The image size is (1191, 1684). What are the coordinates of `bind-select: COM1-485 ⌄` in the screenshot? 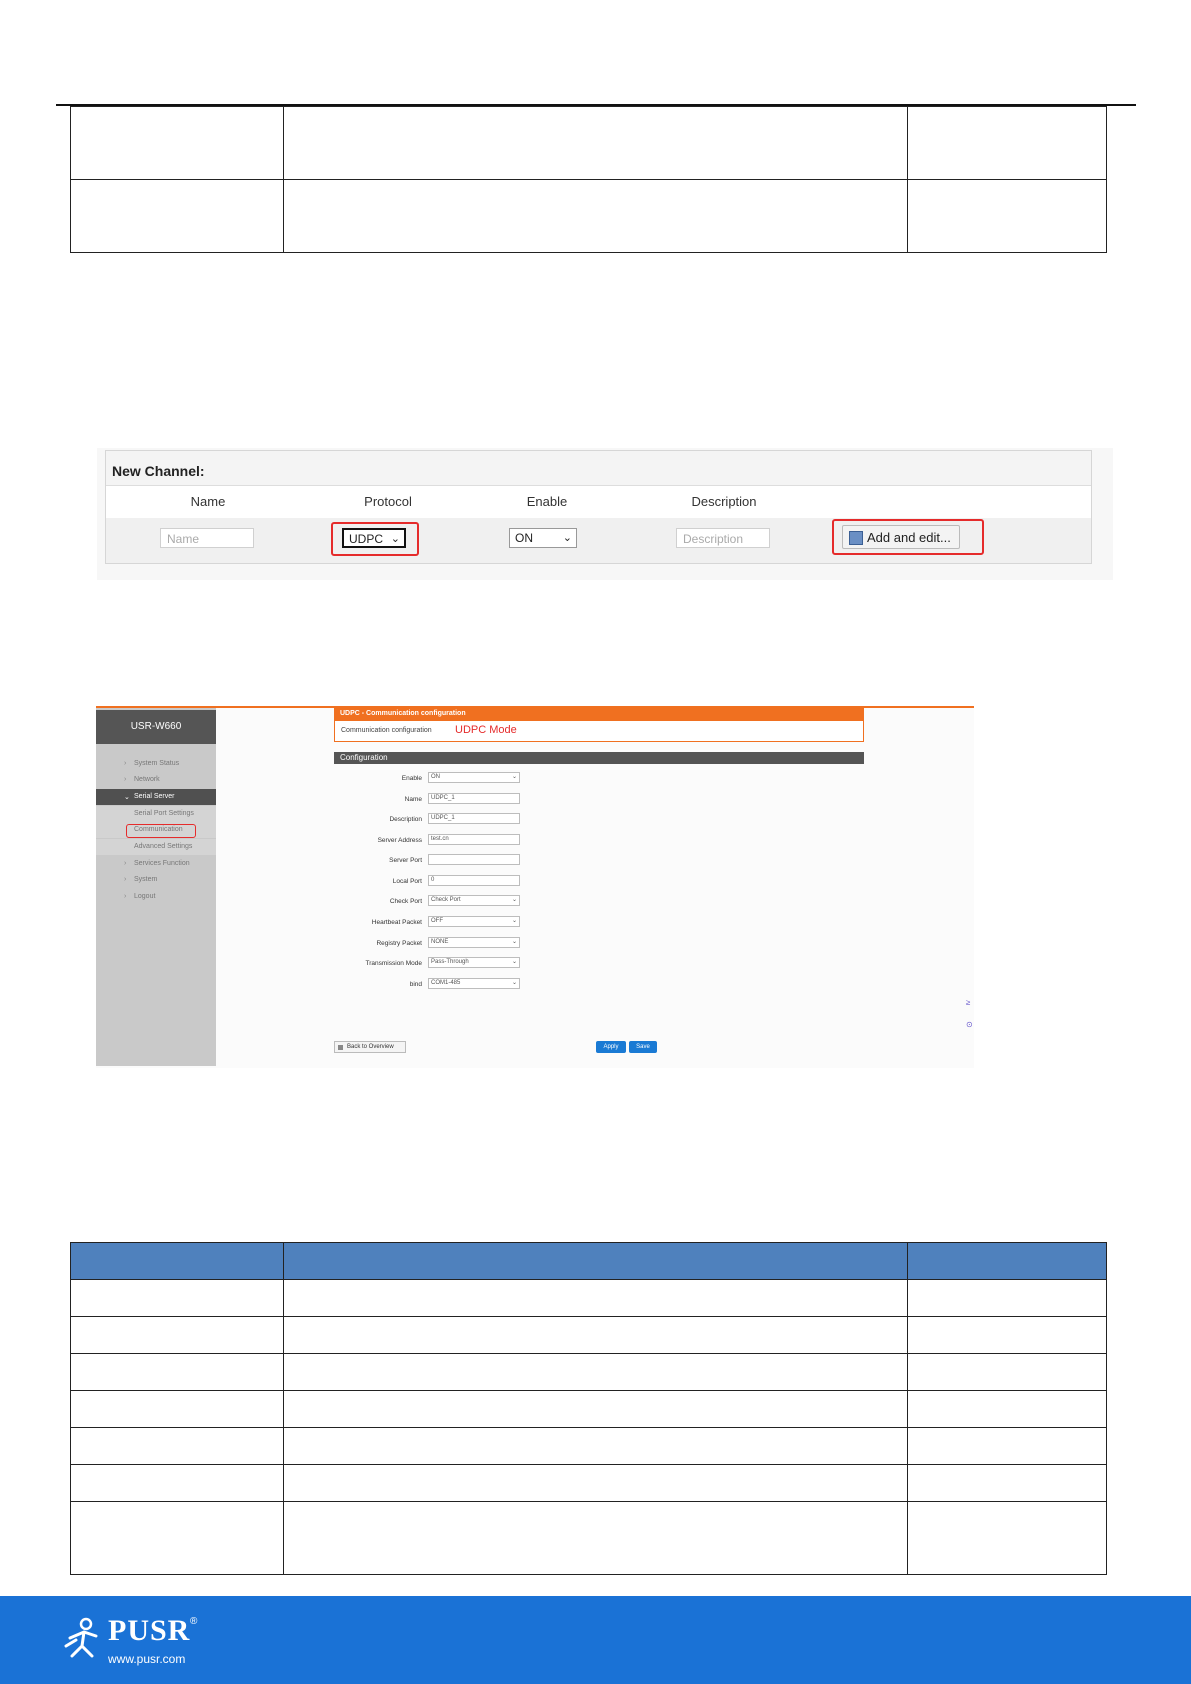 It's located at (474, 983).